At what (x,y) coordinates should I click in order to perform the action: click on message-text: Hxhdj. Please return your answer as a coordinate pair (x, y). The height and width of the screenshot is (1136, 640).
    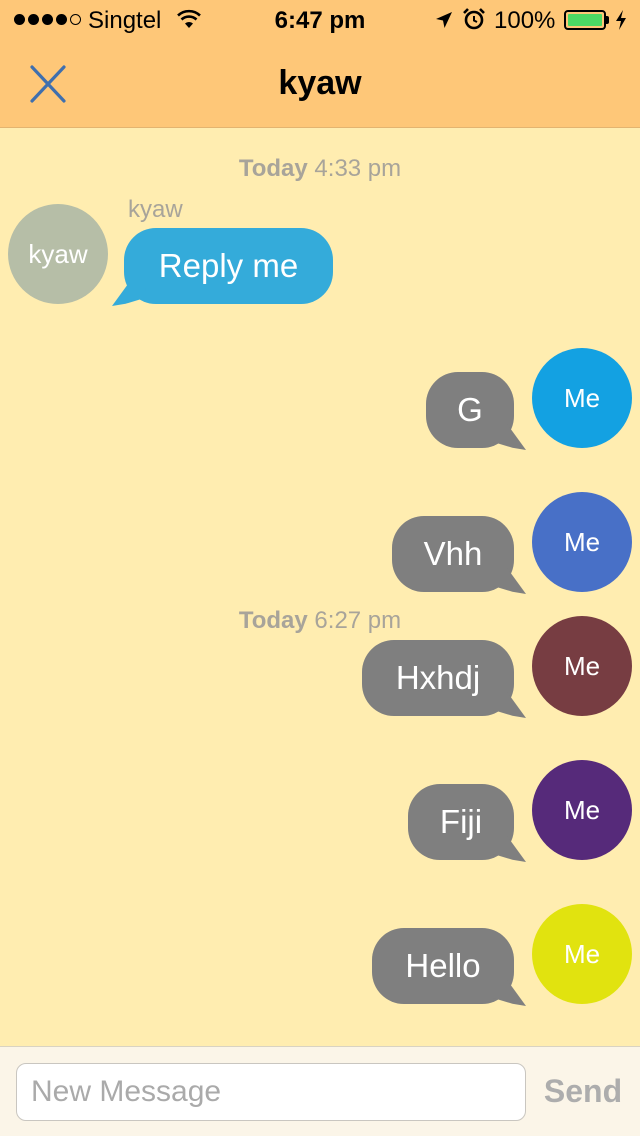
    Looking at the image, I should click on (438, 677).